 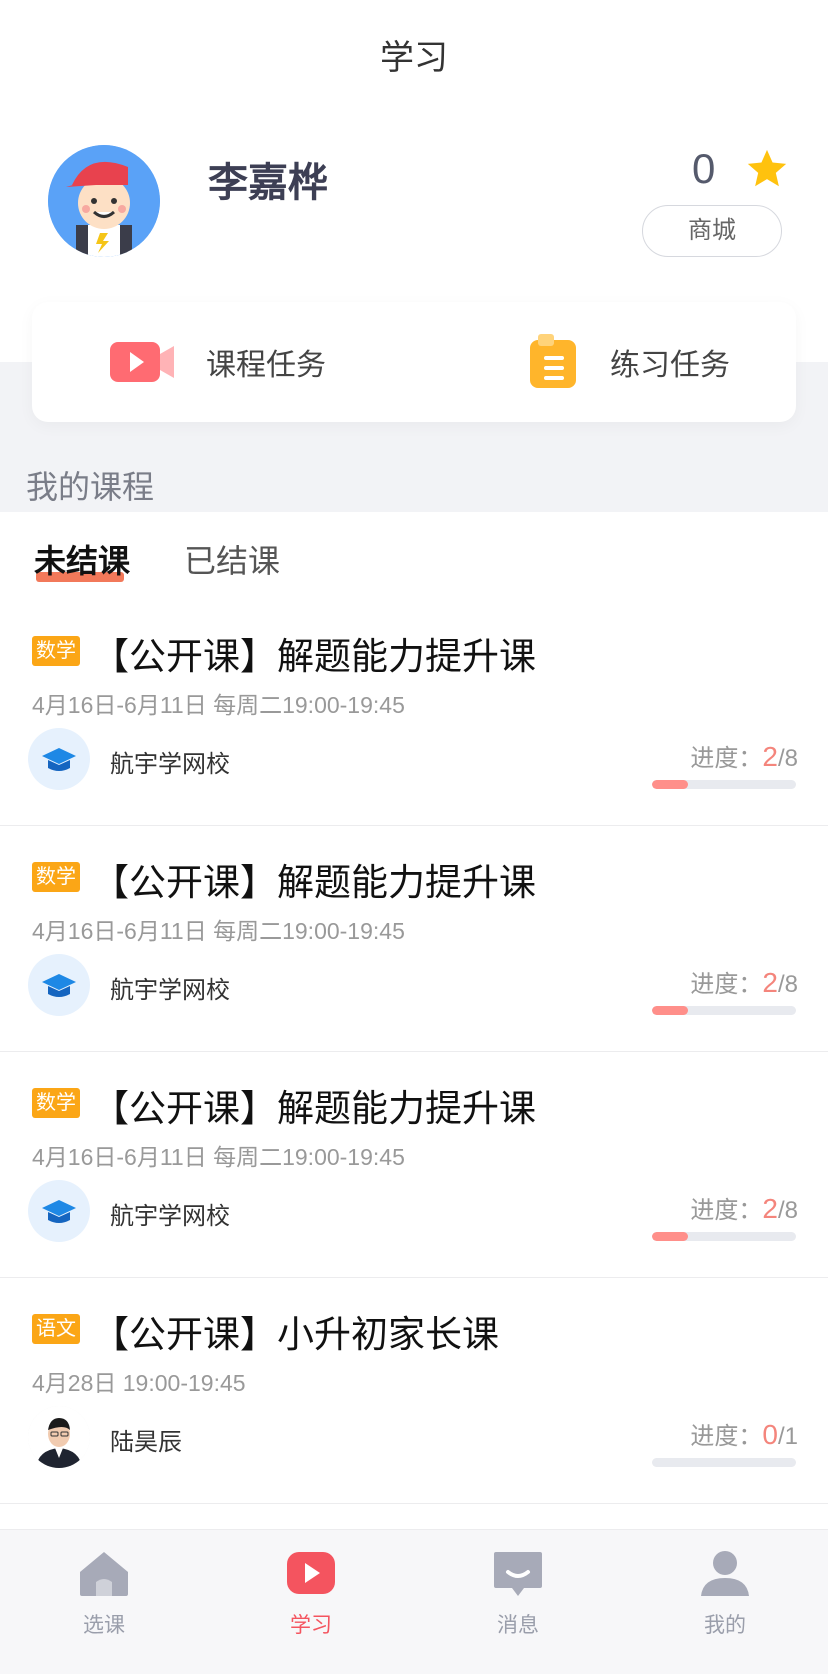 What do you see at coordinates (104, 1574) in the screenshot?
I see `home-icon` at bounding box center [104, 1574].